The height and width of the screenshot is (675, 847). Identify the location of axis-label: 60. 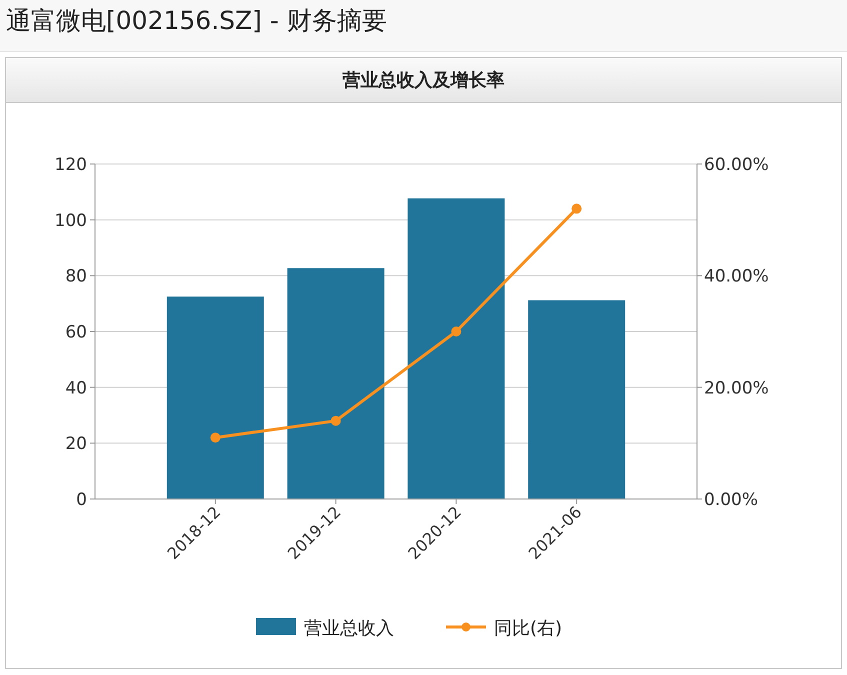
(76, 332).